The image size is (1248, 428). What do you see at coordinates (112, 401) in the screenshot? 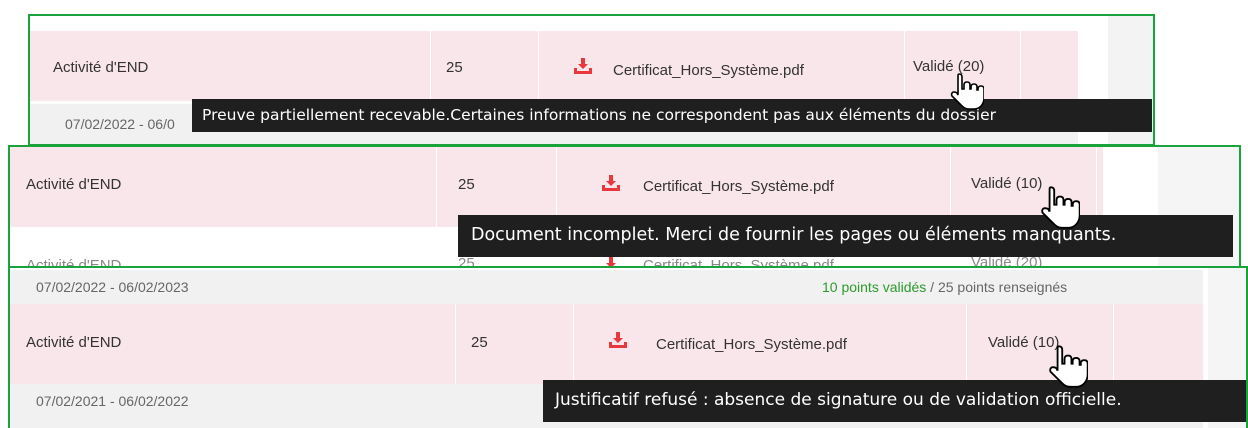
I see `period-label: 07/02/2021 - 06/02/2022` at bounding box center [112, 401].